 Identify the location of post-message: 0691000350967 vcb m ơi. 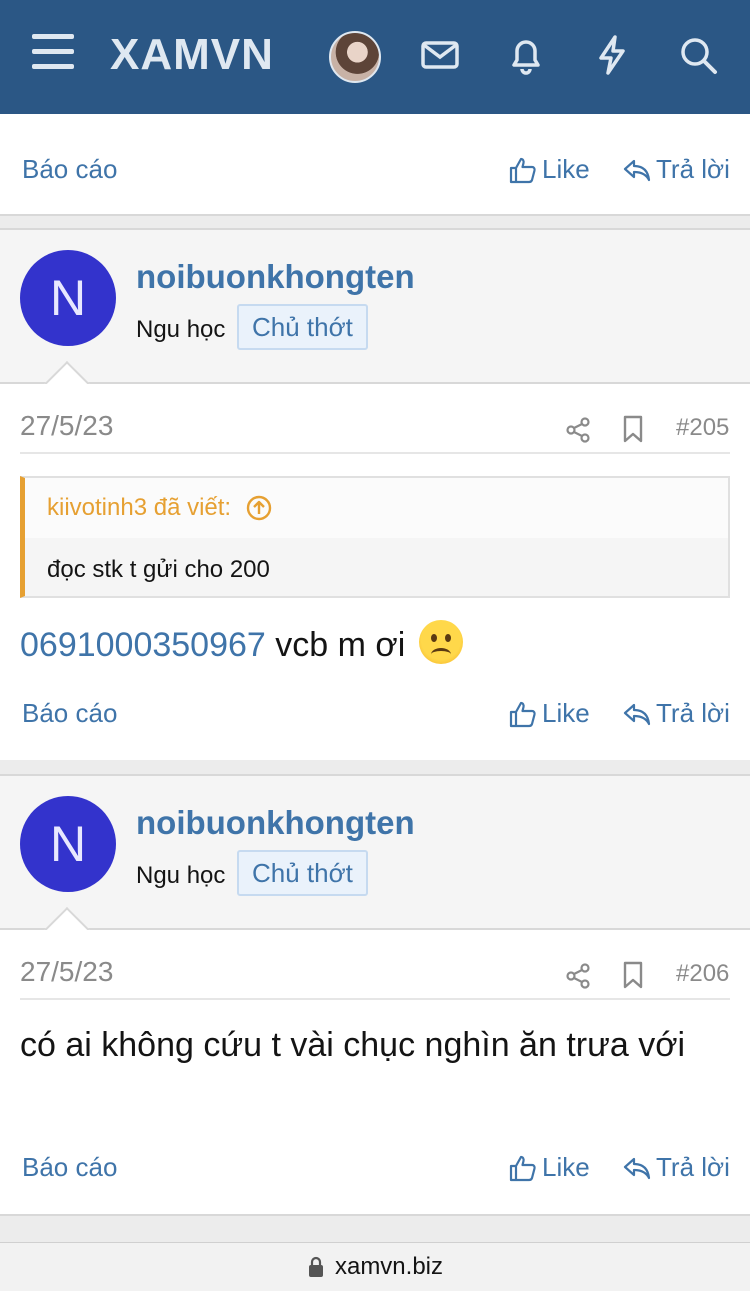
(370, 645).